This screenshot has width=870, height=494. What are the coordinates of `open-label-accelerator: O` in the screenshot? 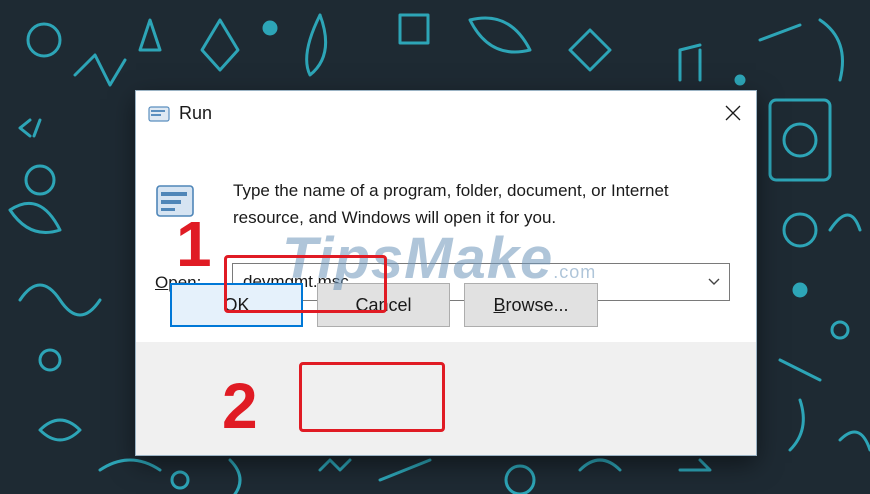 It's located at (162, 282).